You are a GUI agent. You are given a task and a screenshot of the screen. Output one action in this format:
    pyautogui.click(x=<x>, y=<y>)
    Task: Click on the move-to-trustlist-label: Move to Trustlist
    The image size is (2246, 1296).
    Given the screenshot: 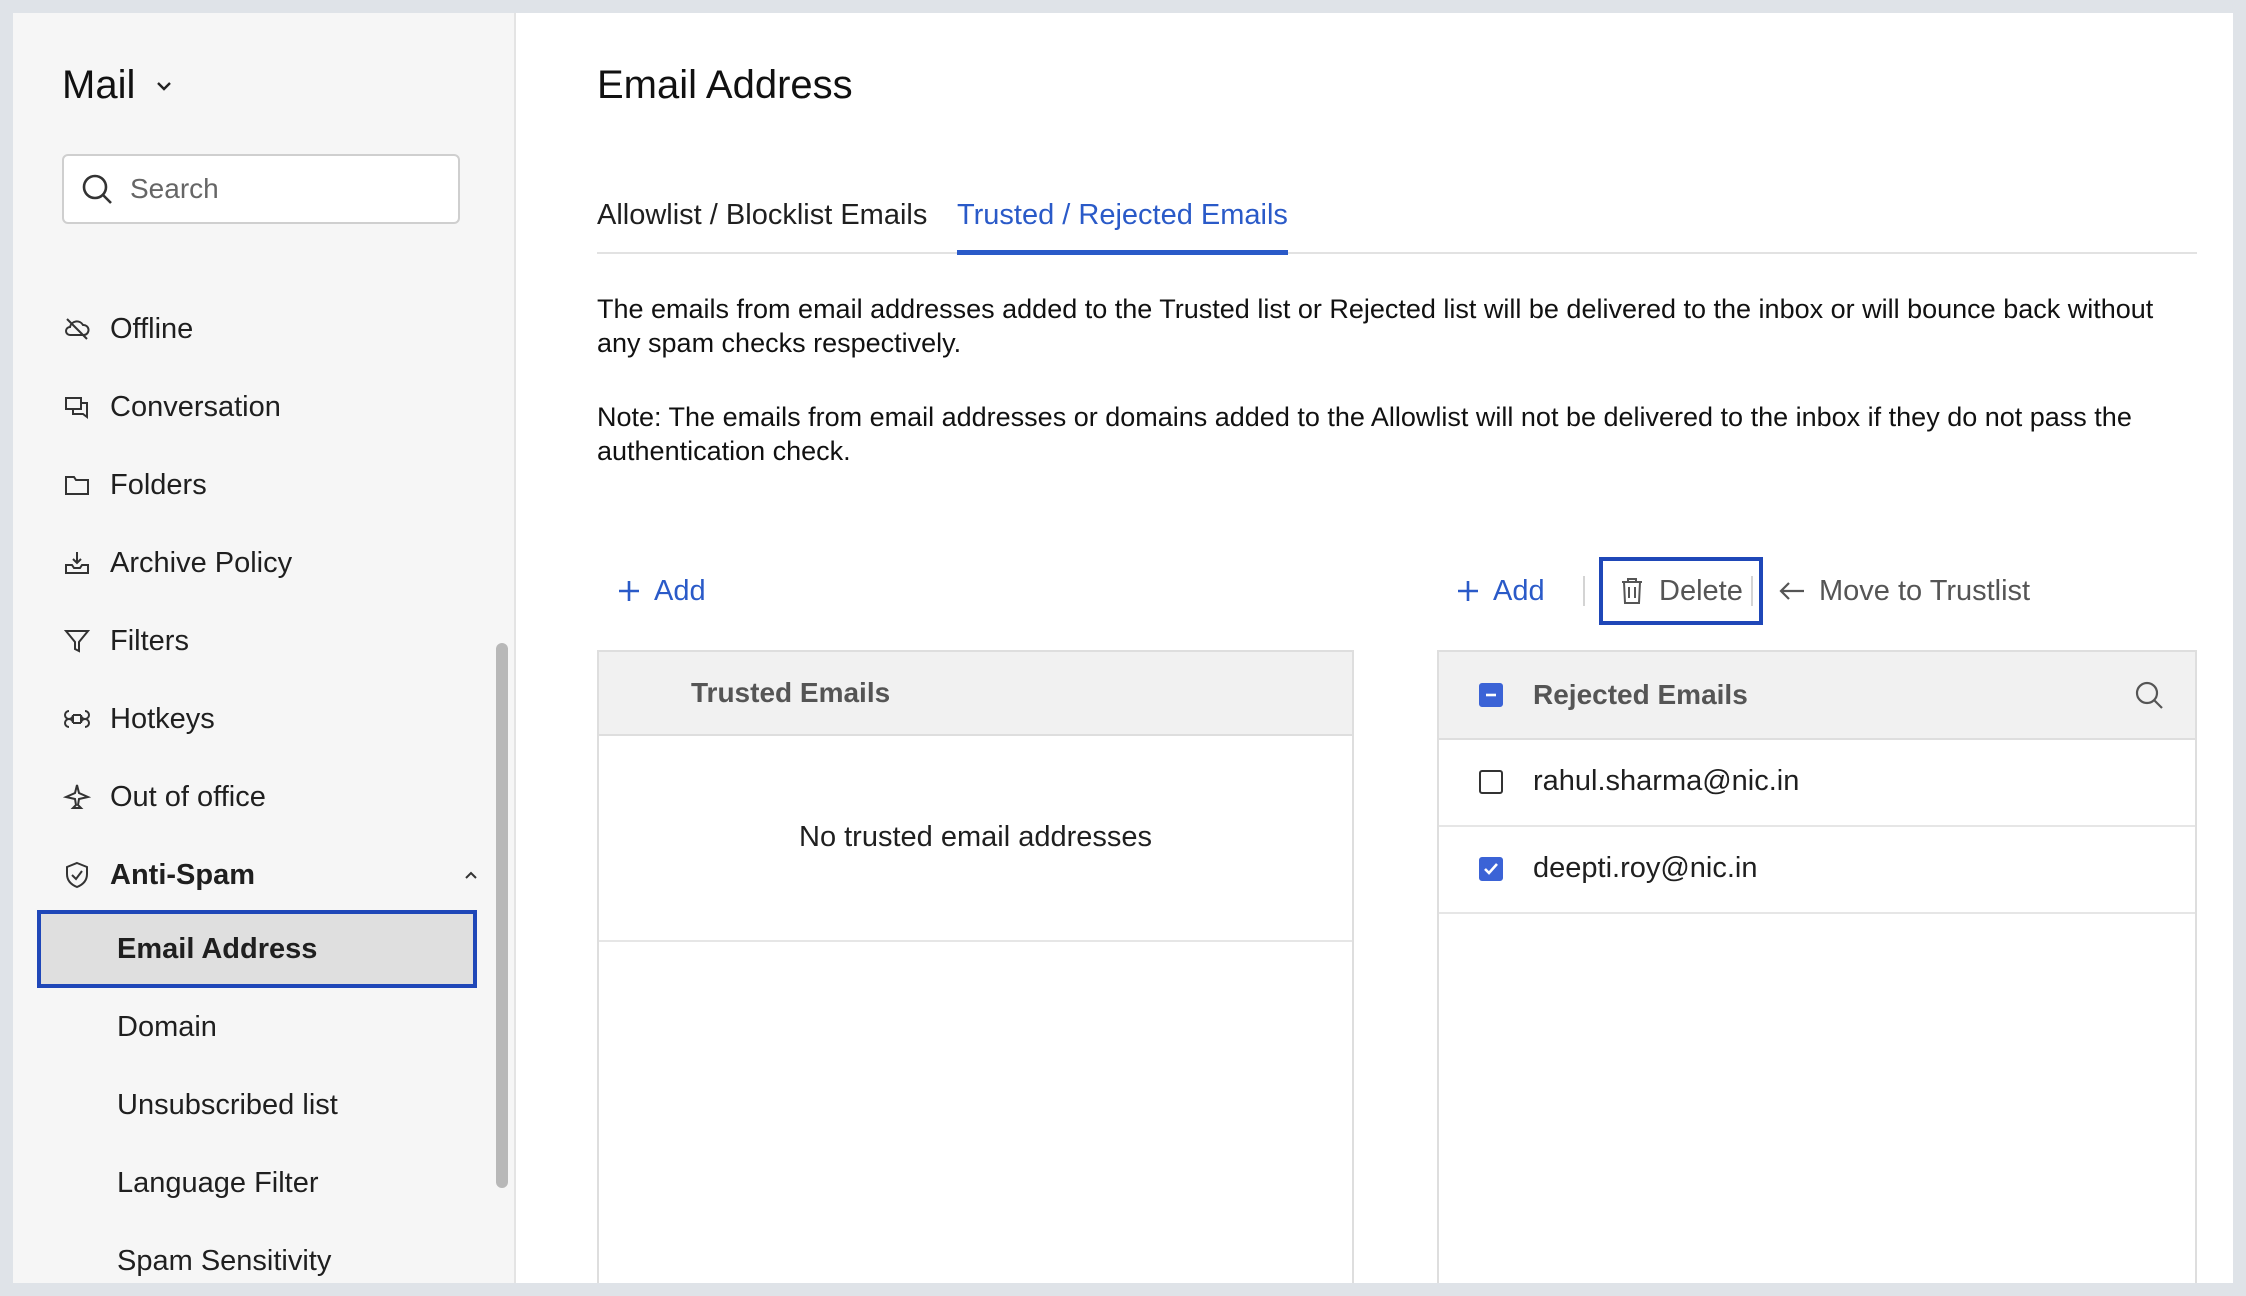 What is the action you would take?
    pyautogui.click(x=1925, y=590)
    